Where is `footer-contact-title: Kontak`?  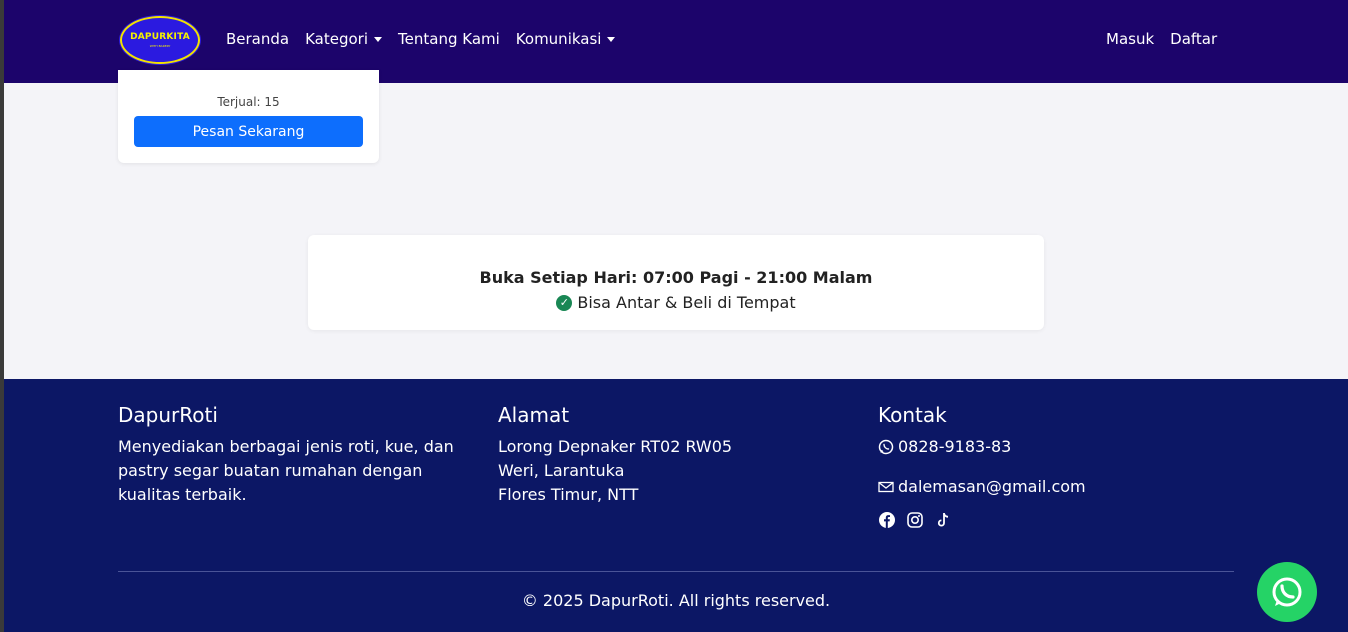 footer-contact-title: Kontak is located at coordinates (912, 415).